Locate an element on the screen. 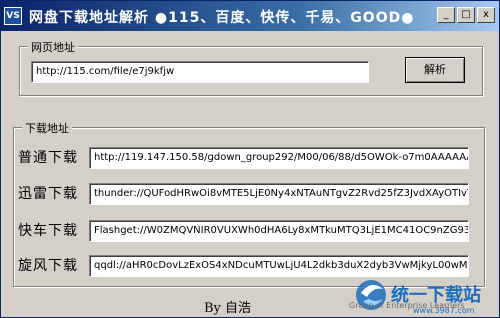 This screenshot has height=318, width=500. flashget-download-label: 快车下载 is located at coordinates (48, 231).